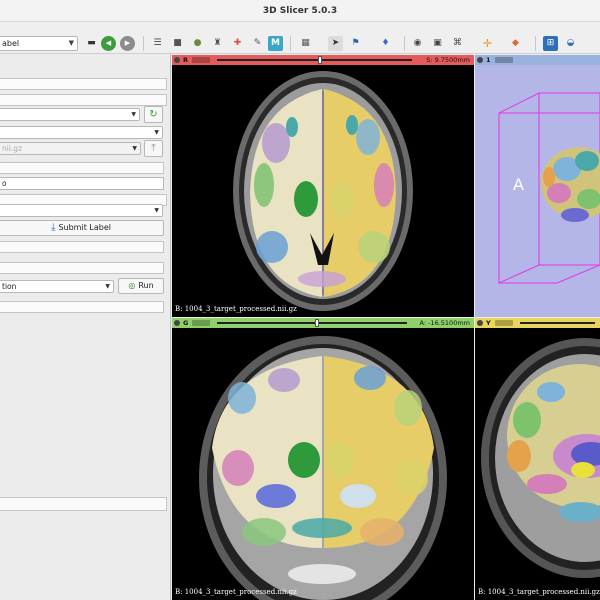 The image size is (600, 600). I want to click on label-text-field: o, so click(82, 183).